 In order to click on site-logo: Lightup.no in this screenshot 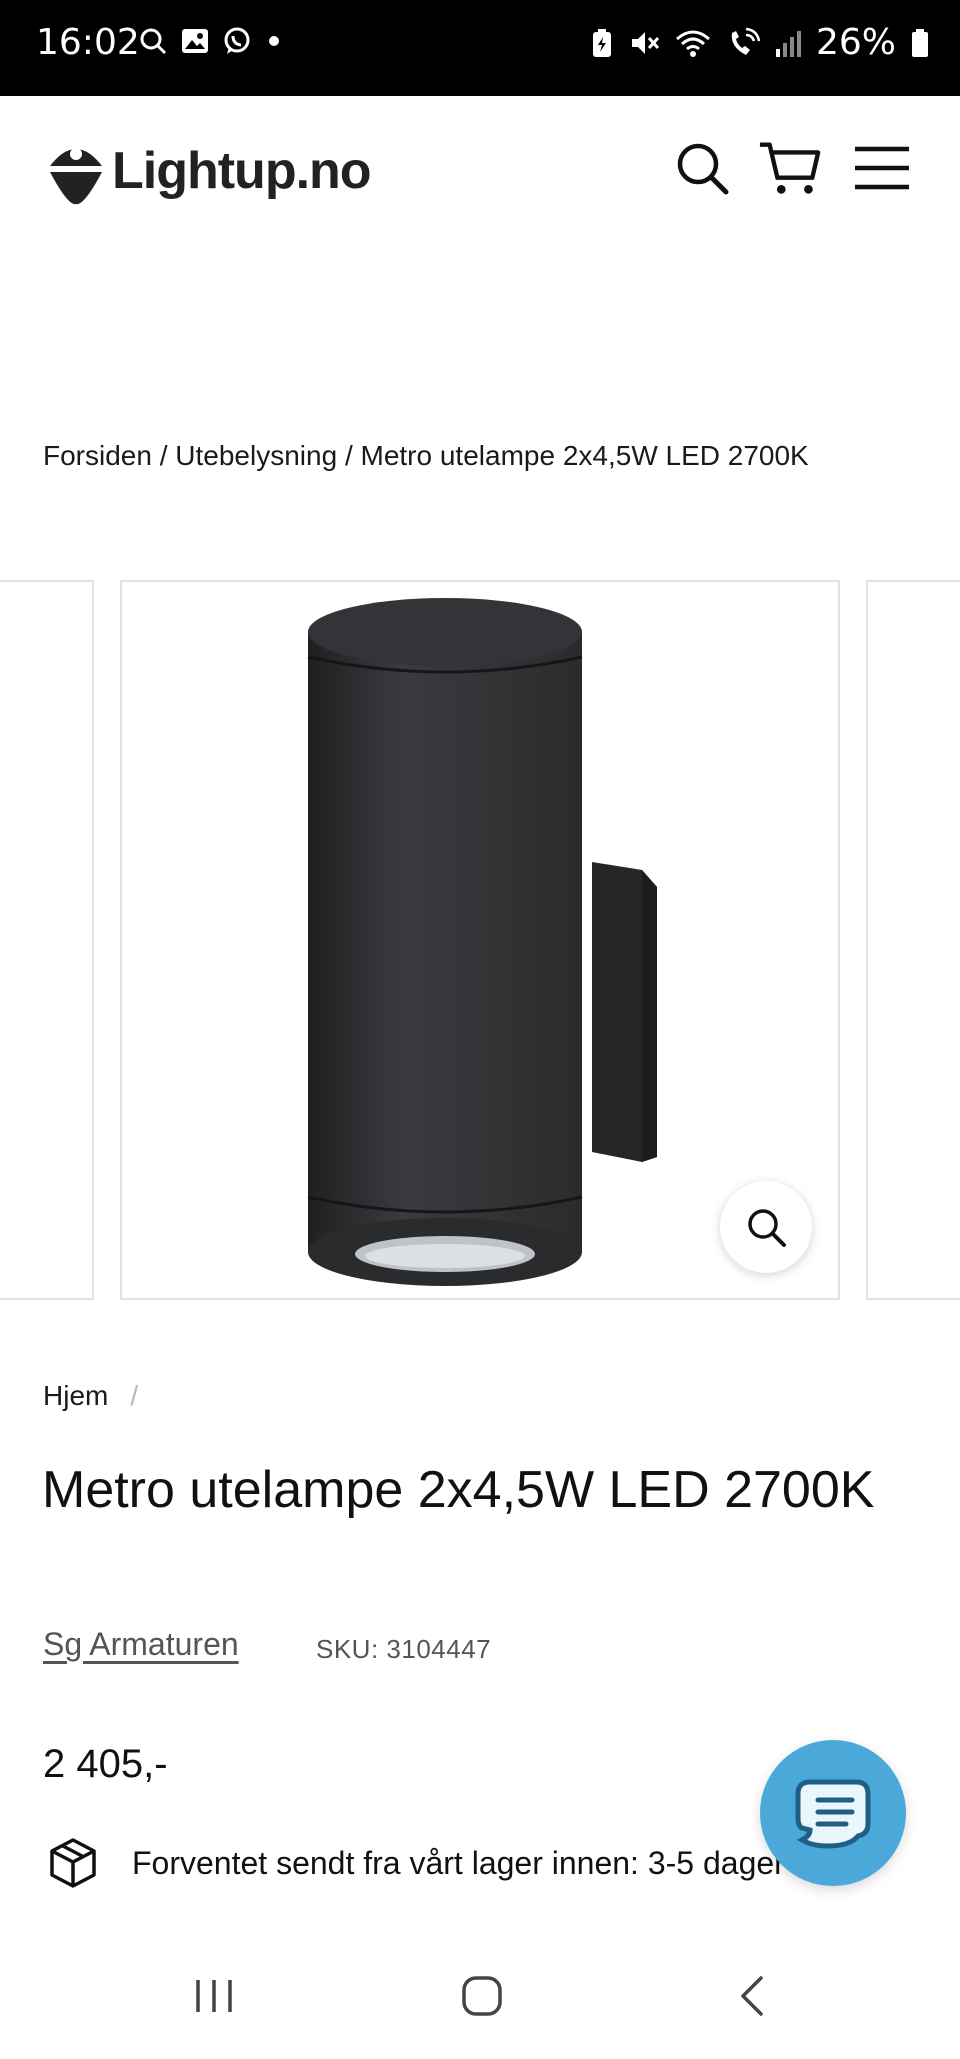, I will do `click(208, 171)`.